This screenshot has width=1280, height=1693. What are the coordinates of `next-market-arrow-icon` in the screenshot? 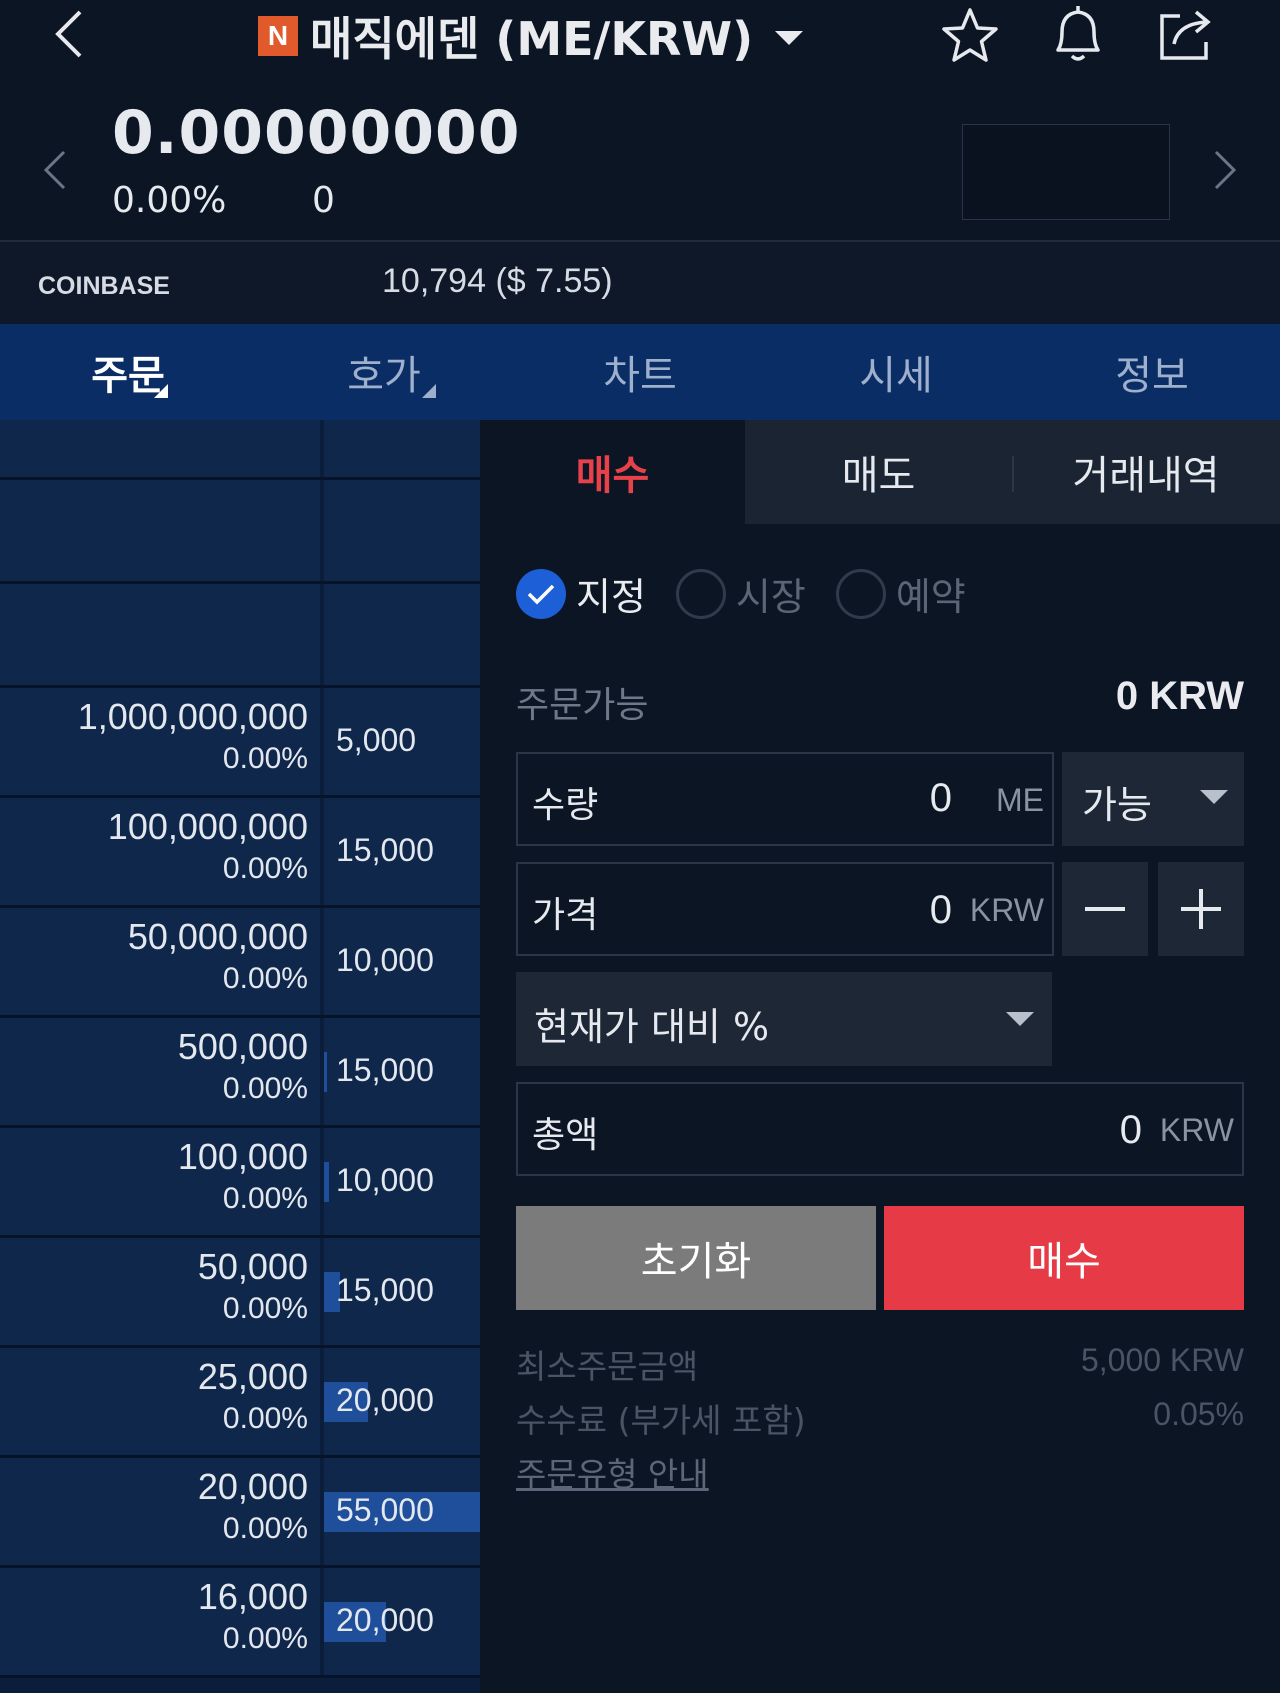 It's located at (1225, 170).